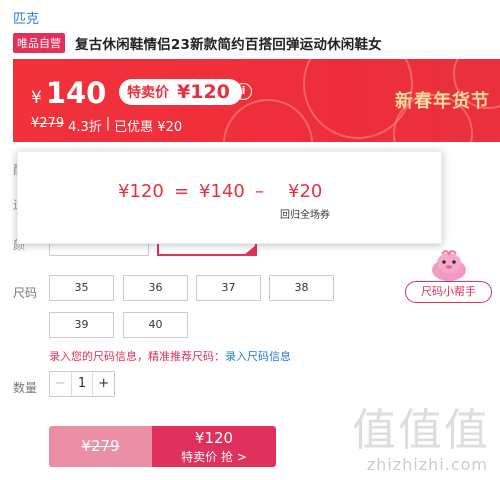 The image size is (500, 480). Describe the element at coordinates (106, 125) in the screenshot. I see `price-detail: ¥279 4.3折 | 已优惠 ¥20` at that location.